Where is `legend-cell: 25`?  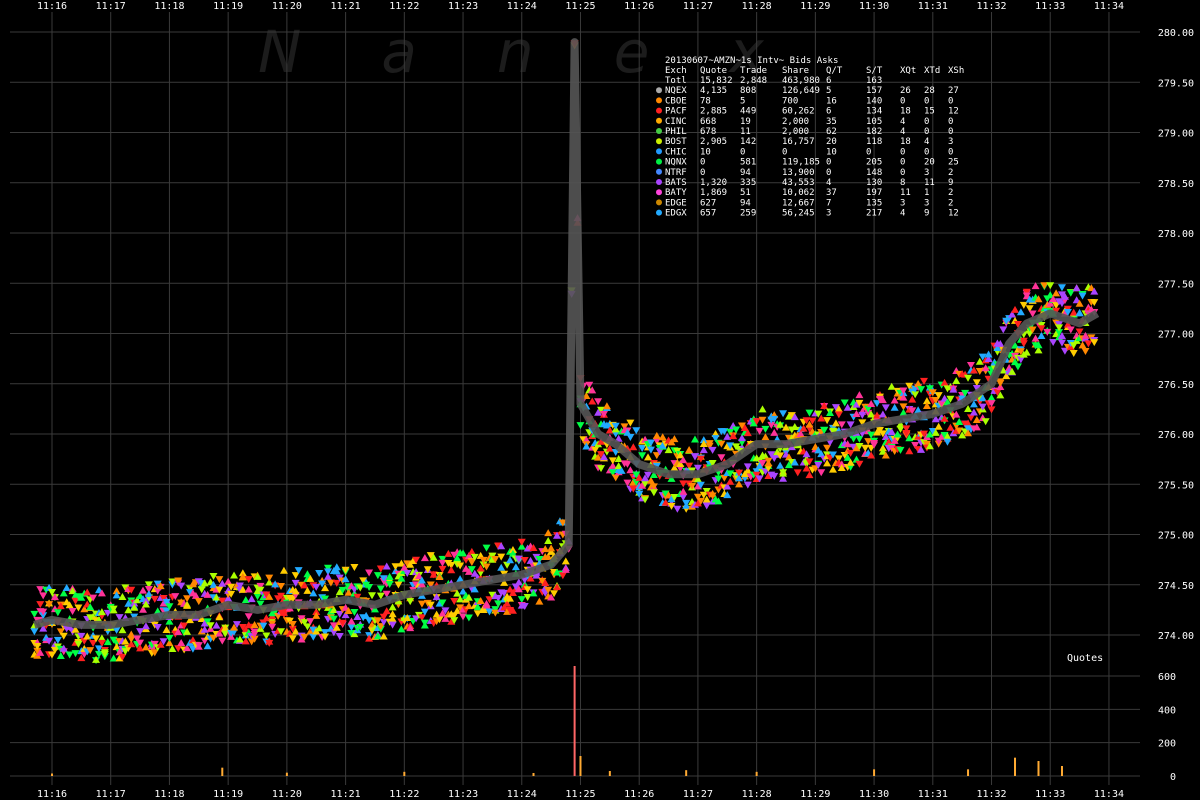
legend-cell: 25 is located at coordinates (953, 163).